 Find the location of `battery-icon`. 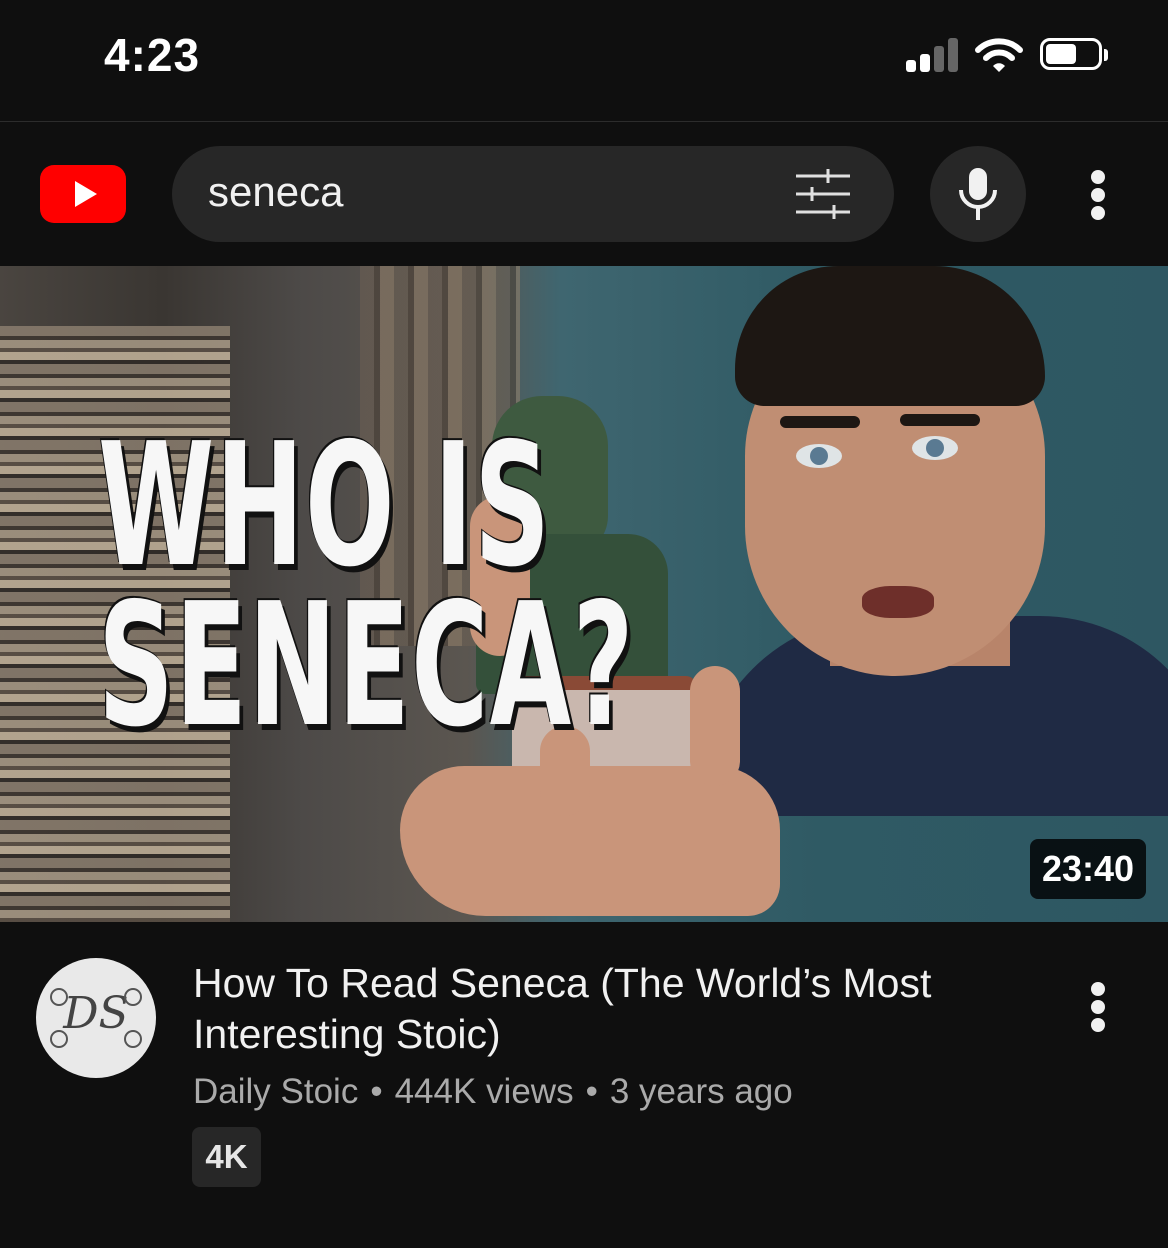

battery-icon is located at coordinates (1074, 55).